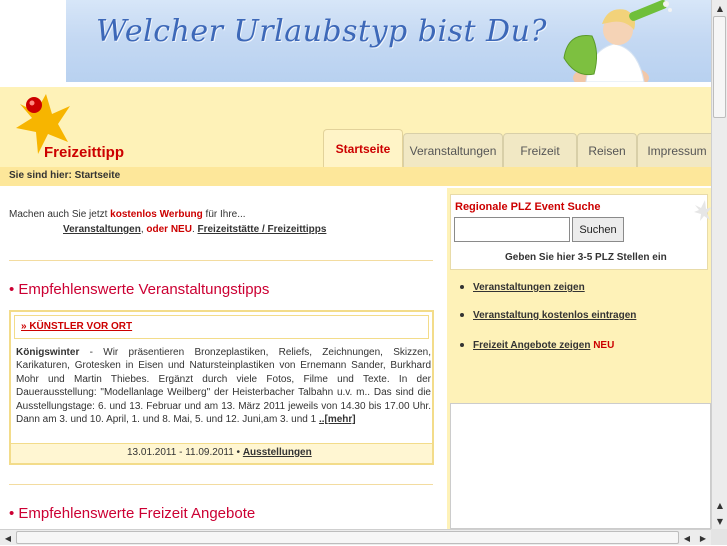 The image size is (727, 546). Describe the element at coordinates (185, 452) in the screenshot. I see `event-date-range: 13.01.2011 - 11.09.2011 •` at that location.